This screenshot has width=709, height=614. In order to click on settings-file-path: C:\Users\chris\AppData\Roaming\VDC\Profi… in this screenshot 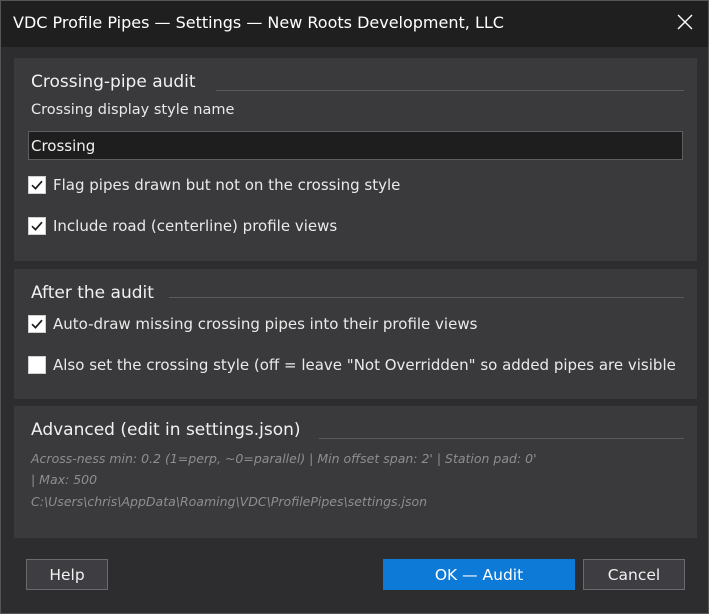, I will do `click(229, 501)`.